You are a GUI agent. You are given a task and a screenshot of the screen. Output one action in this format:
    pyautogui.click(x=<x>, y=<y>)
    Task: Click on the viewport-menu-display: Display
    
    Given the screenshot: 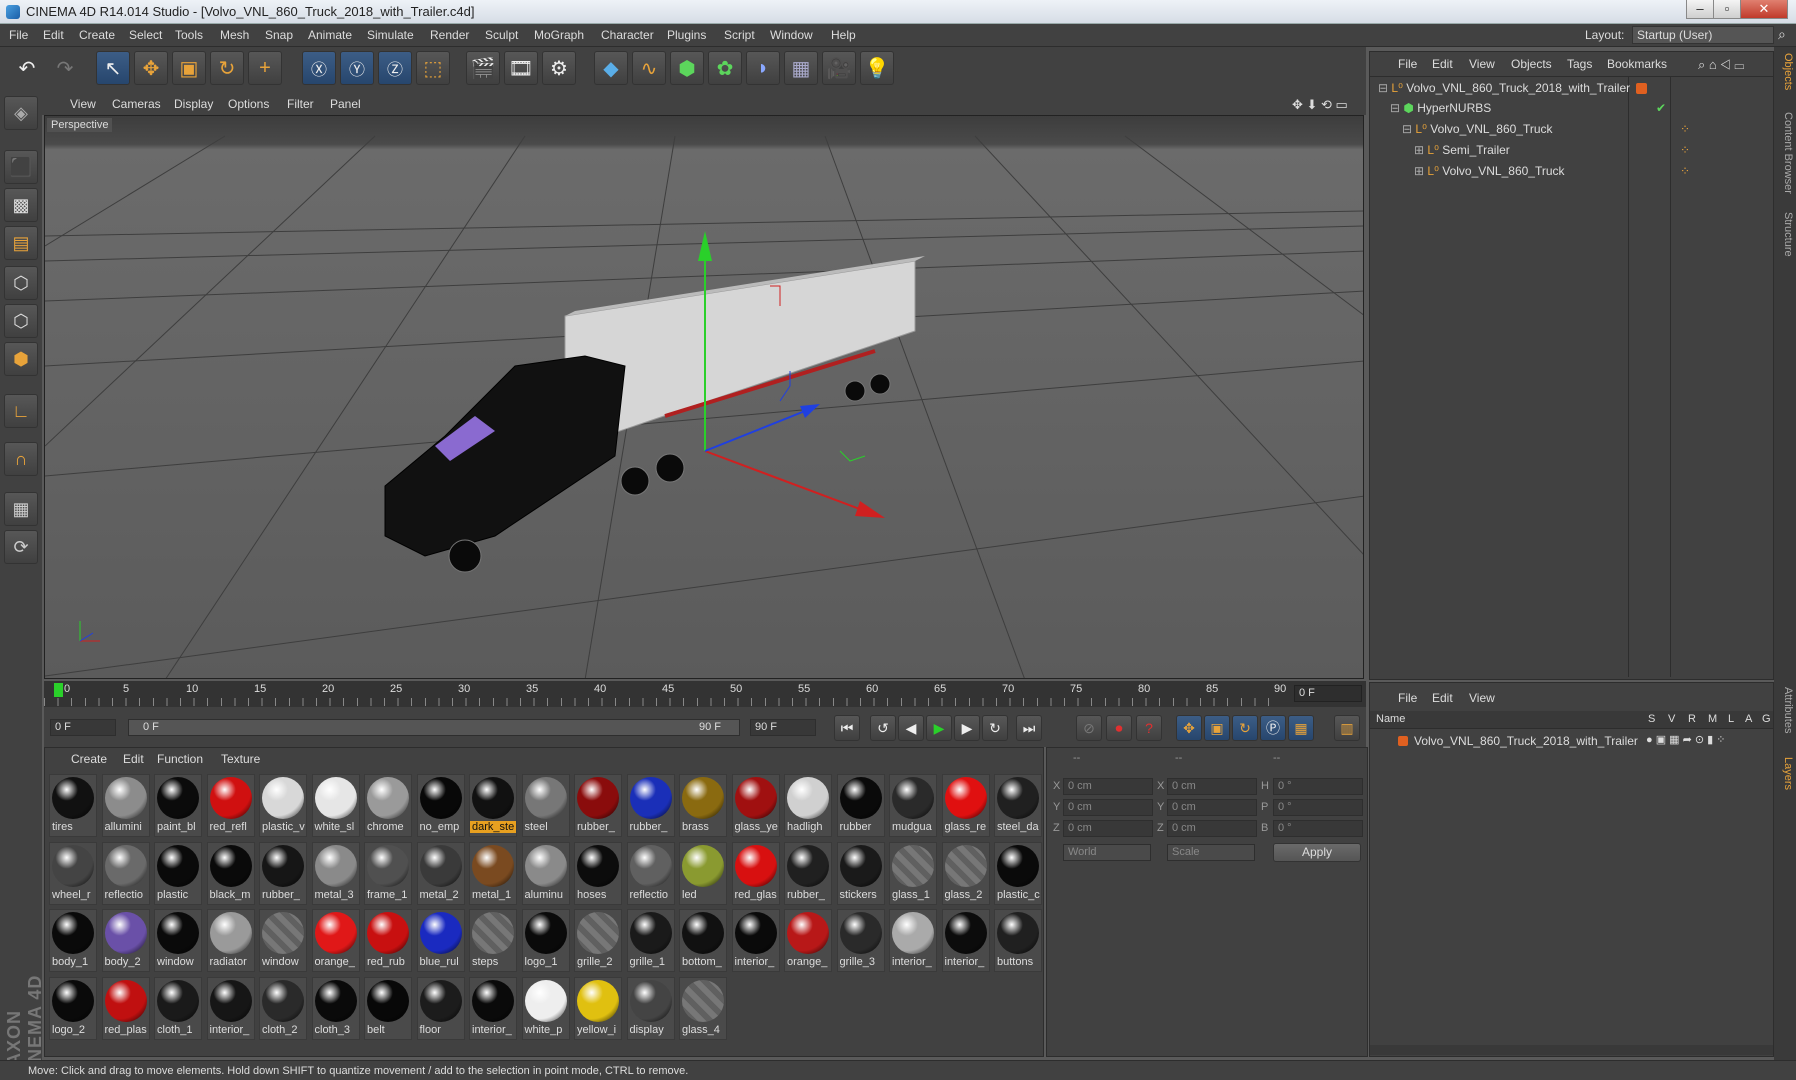 What is the action you would take?
    pyautogui.click(x=193, y=104)
    